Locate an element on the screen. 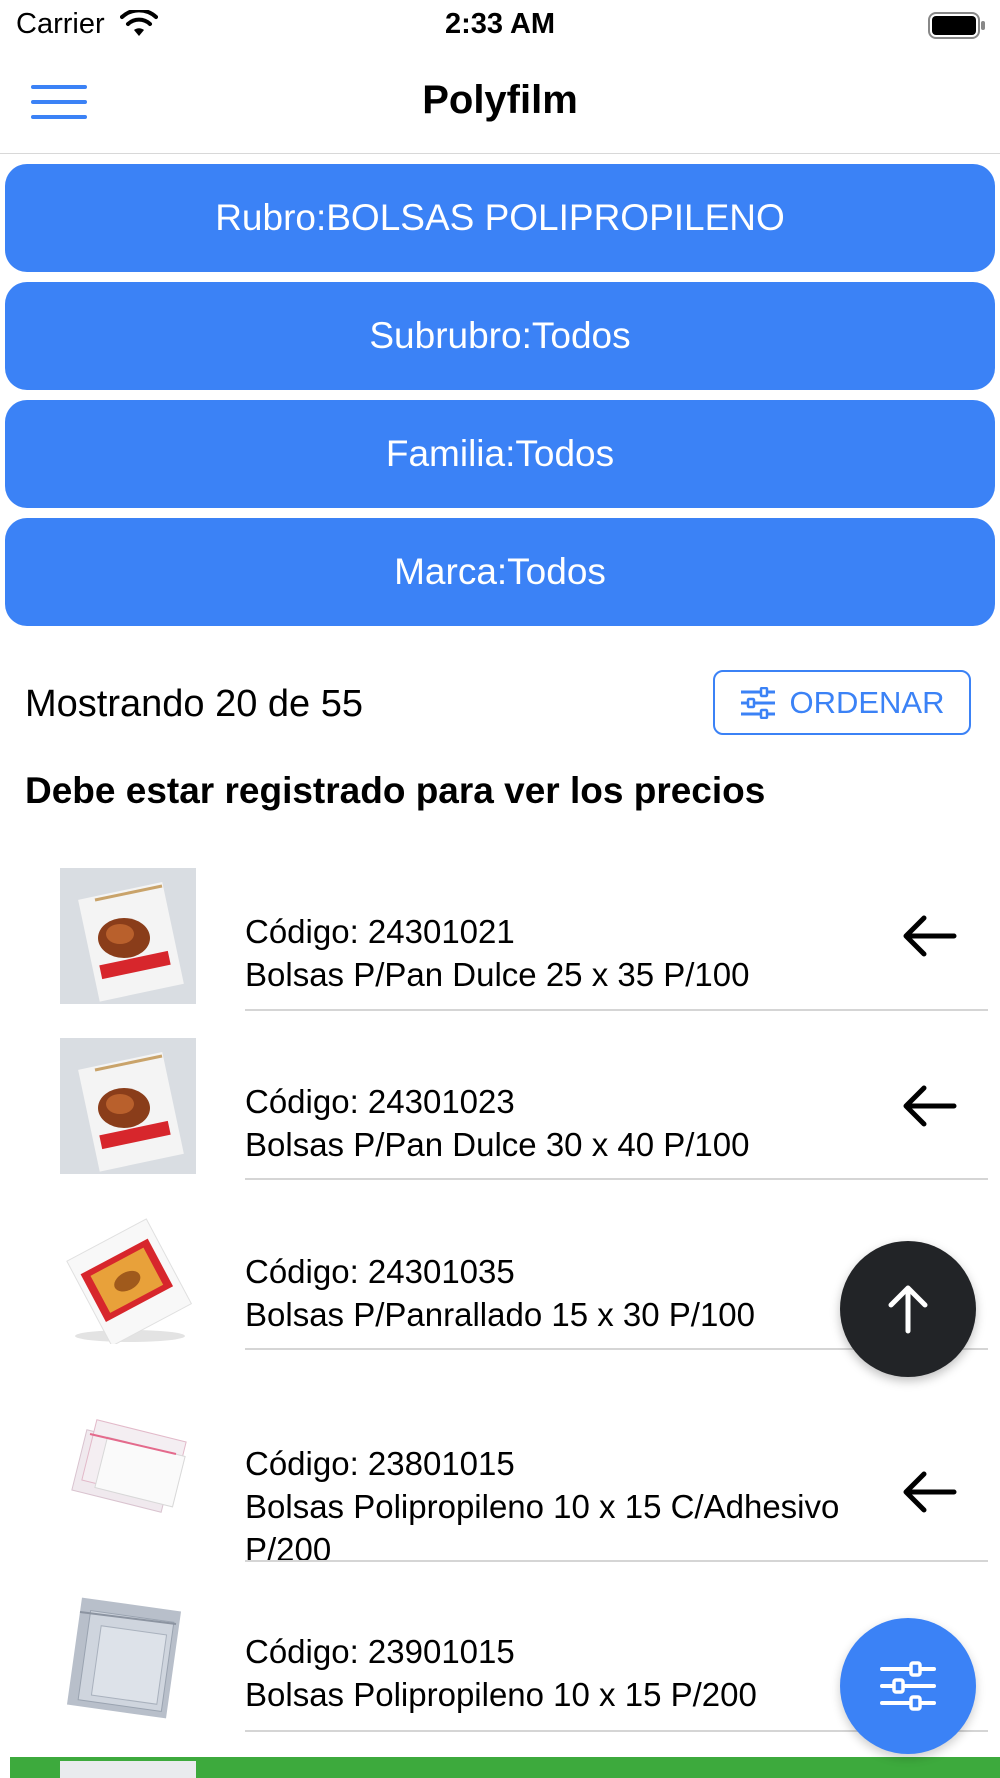 The image size is (1000, 1778). results-count: Mostrando 20 de 55 is located at coordinates (194, 704).